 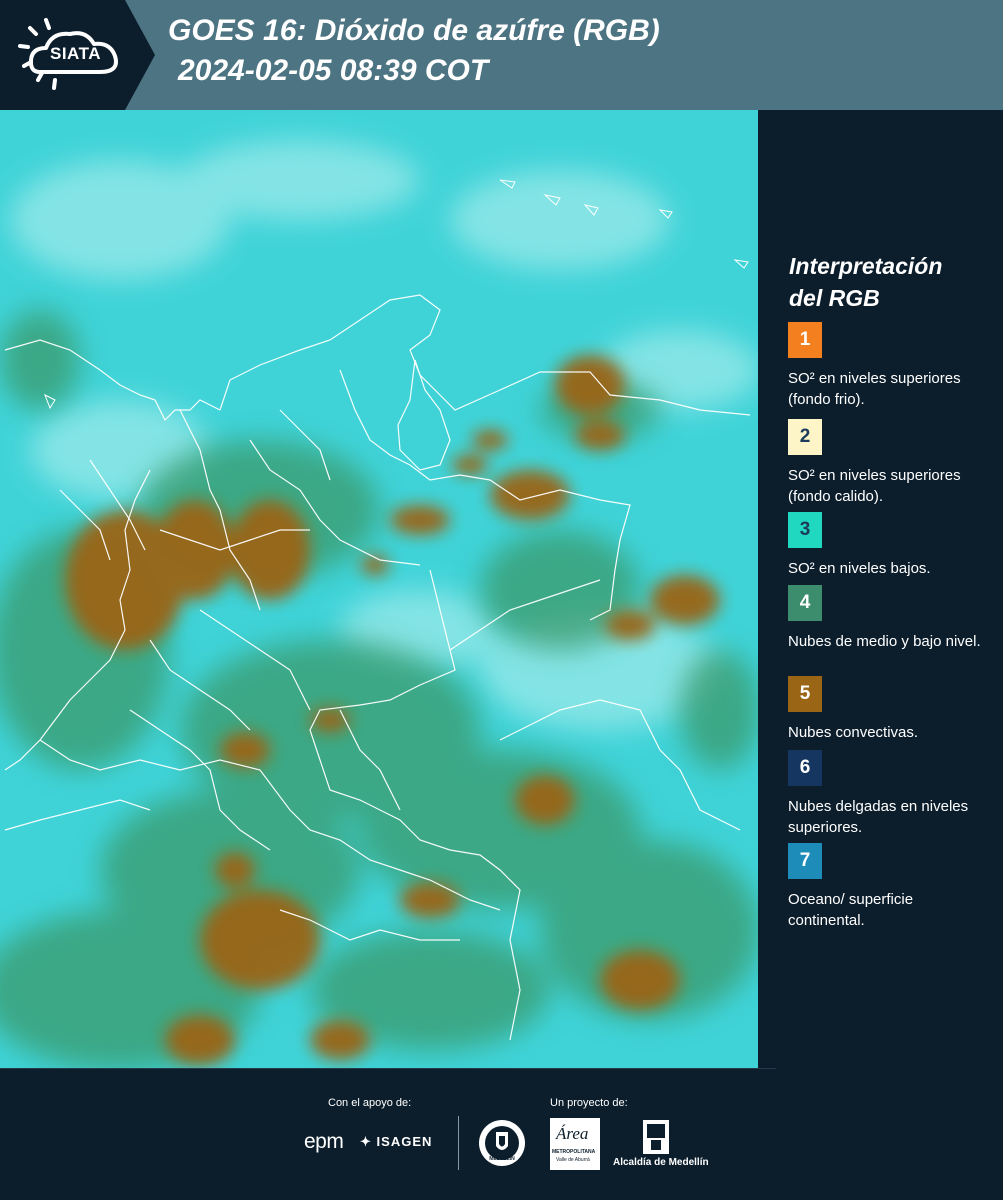 I want to click on area-logo-sub2: Valle de Aburrá, so click(x=573, y=1160).